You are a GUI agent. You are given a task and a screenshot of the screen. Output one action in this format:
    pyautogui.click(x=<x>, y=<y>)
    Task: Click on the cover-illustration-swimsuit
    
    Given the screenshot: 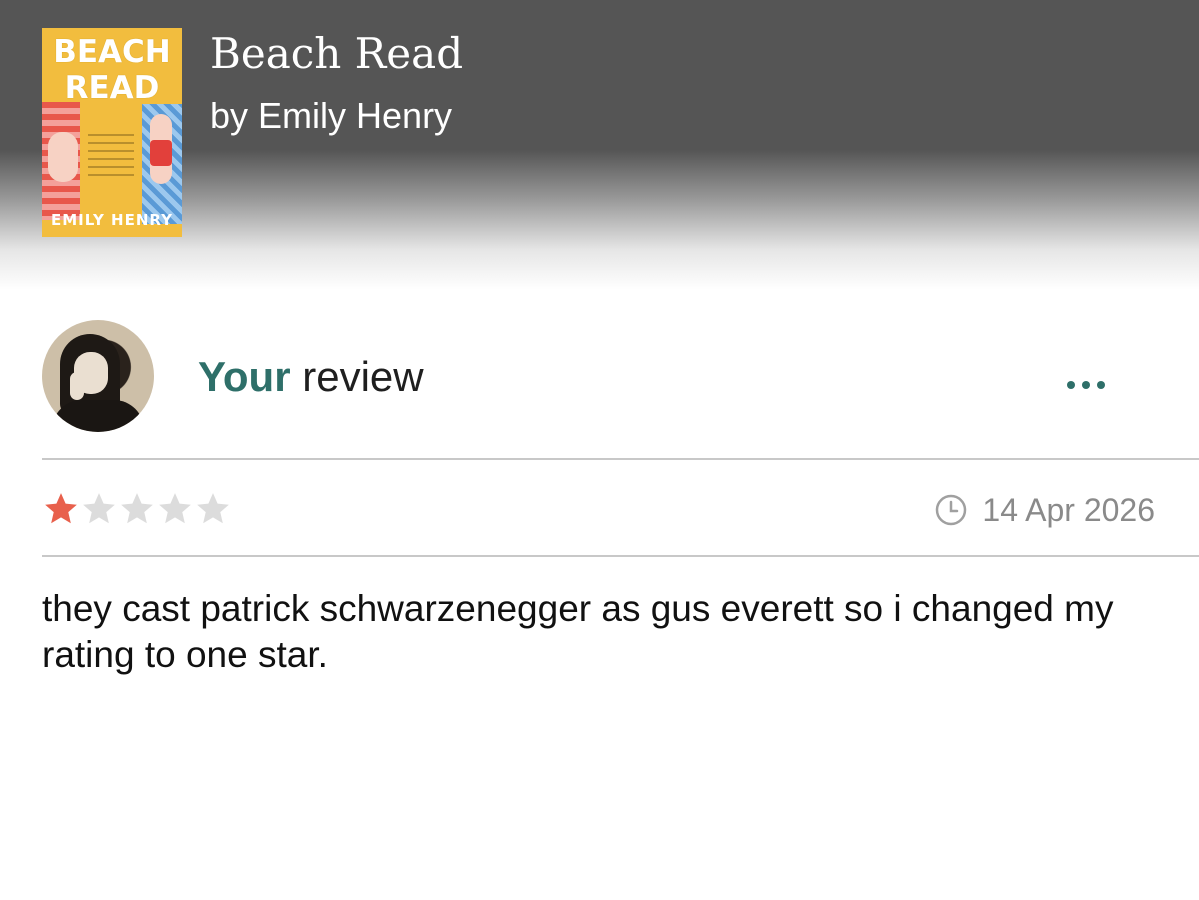 What is the action you would take?
    pyautogui.click(x=161, y=153)
    